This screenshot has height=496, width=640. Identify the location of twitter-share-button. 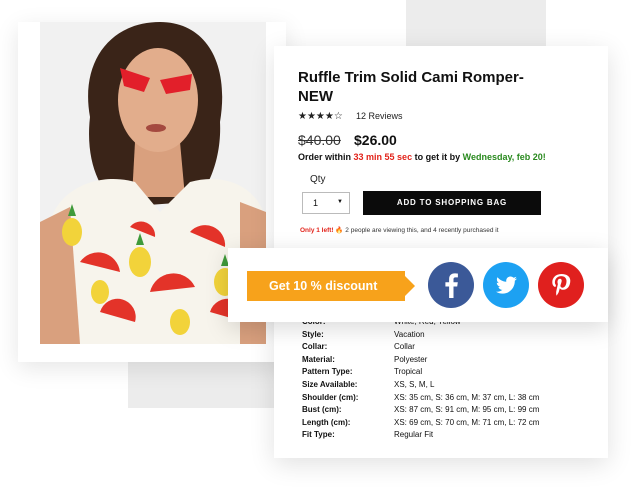
(506, 285).